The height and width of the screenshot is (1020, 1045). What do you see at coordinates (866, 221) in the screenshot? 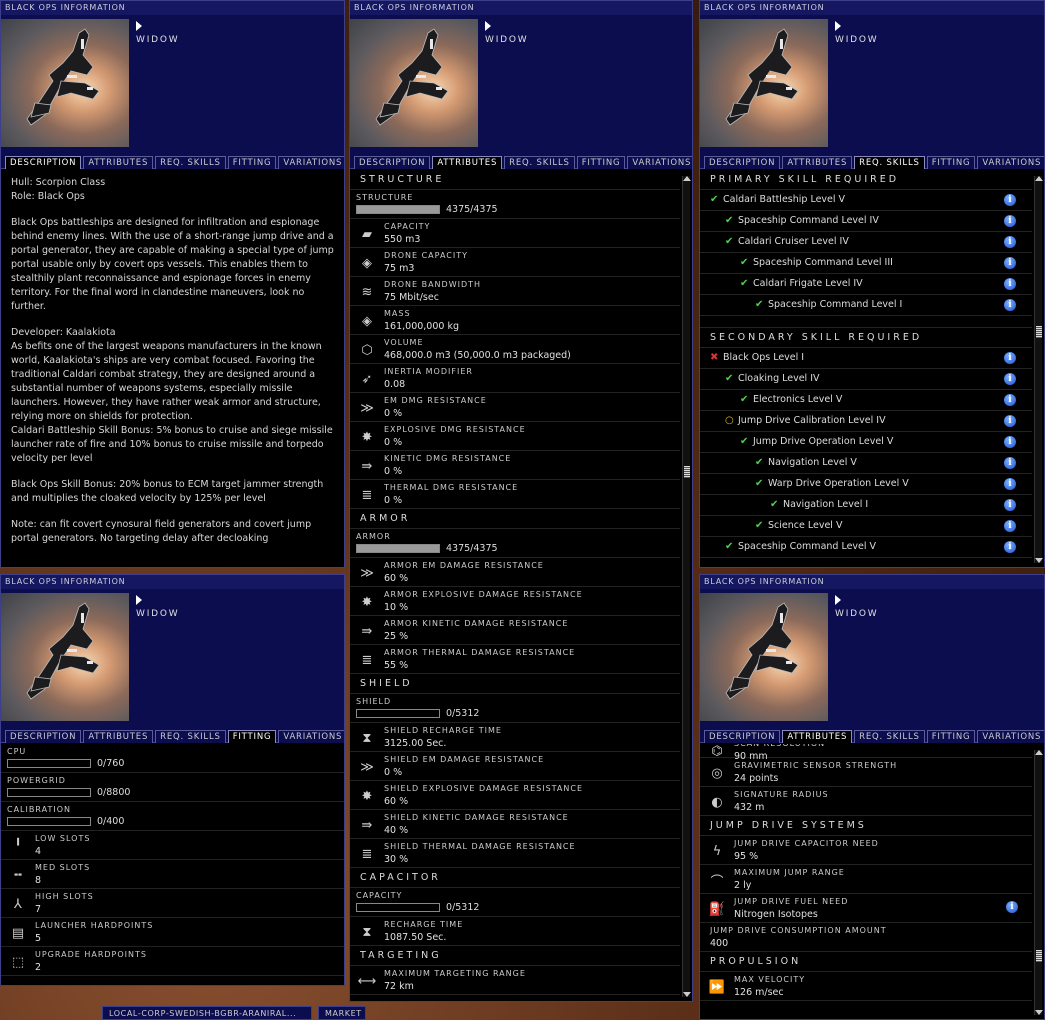
I see `skill-row: ✔ Spaceship Command Level IV i` at bounding box center [866, 221].